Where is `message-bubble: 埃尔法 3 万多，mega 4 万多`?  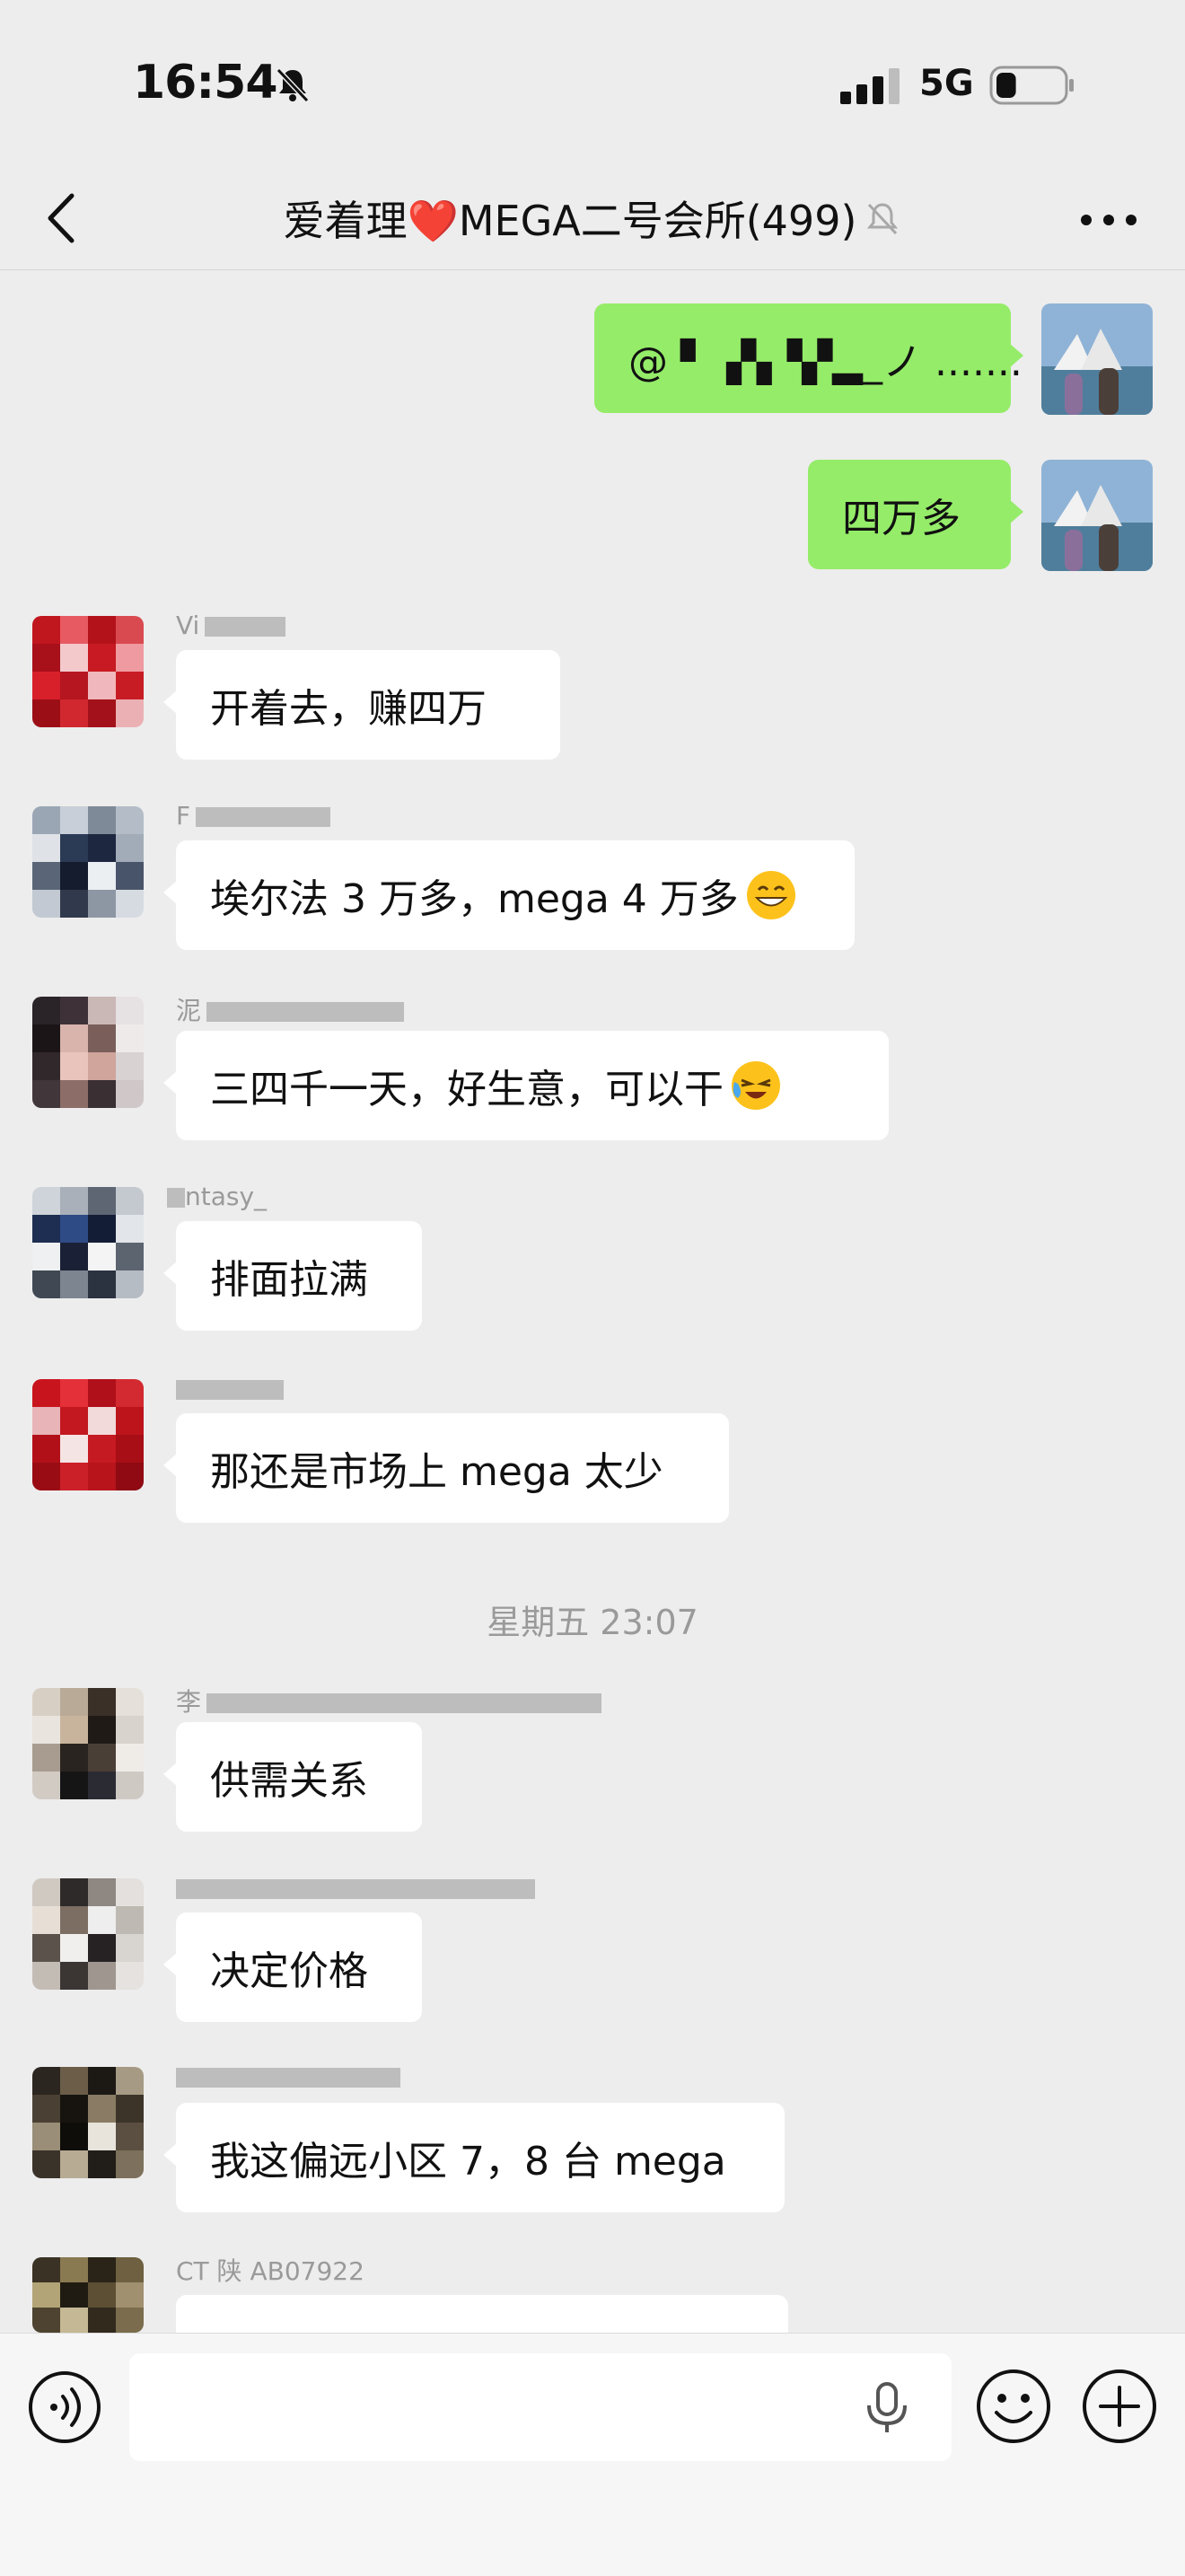
message-bubble: 埃尔法 3 万多，mega 4 万多 is located at coordinates (509, 895).